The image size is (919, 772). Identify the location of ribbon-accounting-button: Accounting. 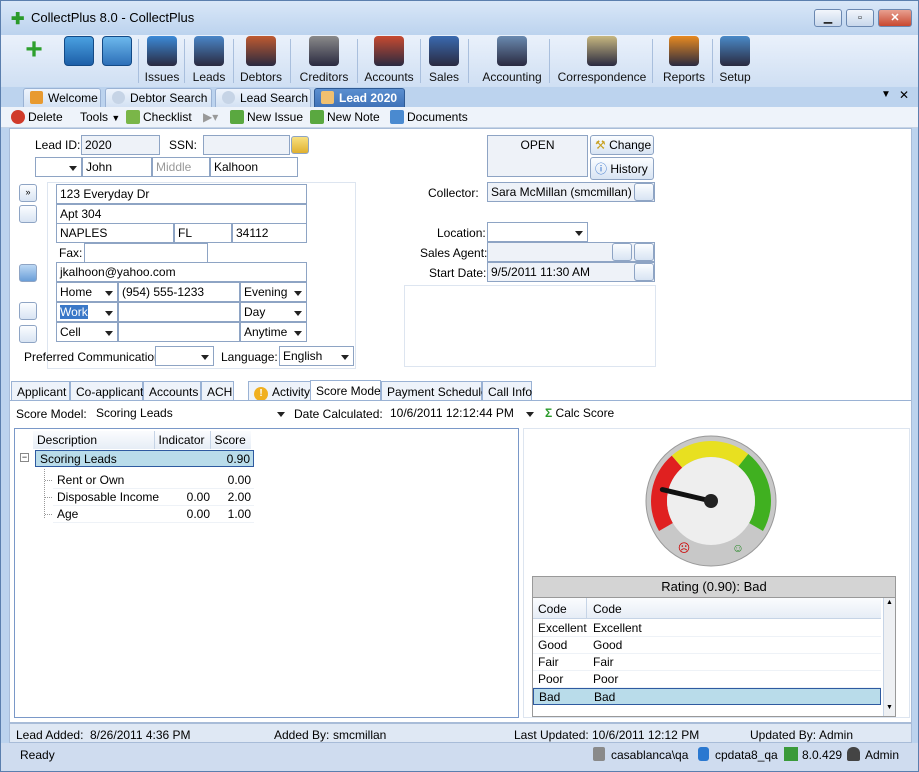
(512, 60).